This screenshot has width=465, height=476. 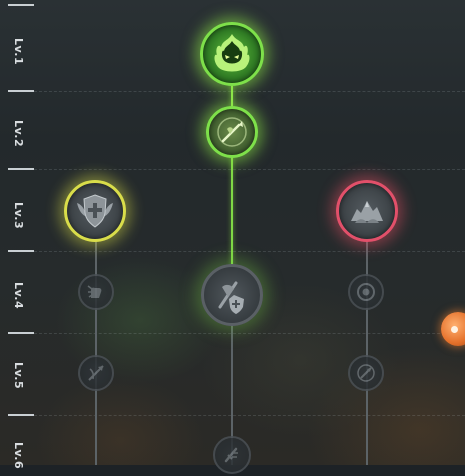 I want to click on talent-node-lv4-center, so click(x=232, y=295).